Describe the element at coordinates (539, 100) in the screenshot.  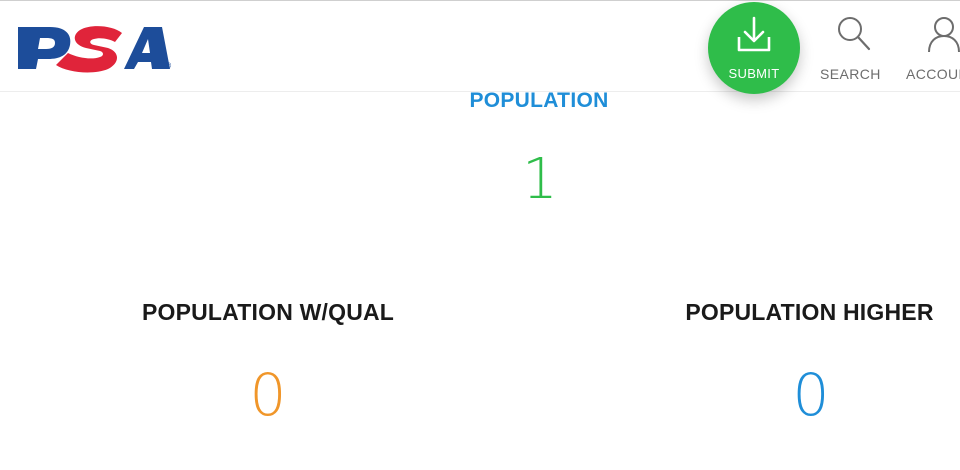
I see `population-title: POPULATION` at that location.